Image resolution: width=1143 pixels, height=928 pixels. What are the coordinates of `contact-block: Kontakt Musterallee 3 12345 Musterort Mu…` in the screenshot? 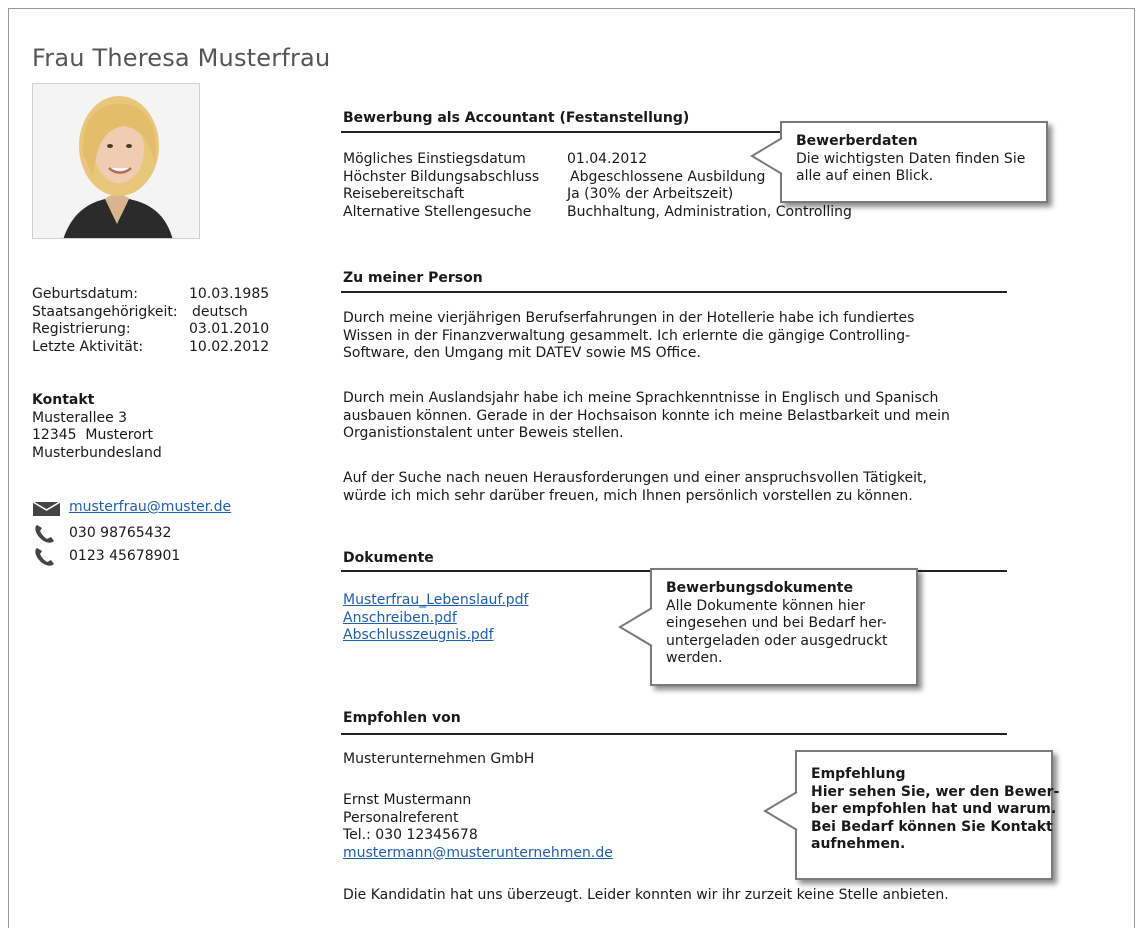 It's located at (97, 427).